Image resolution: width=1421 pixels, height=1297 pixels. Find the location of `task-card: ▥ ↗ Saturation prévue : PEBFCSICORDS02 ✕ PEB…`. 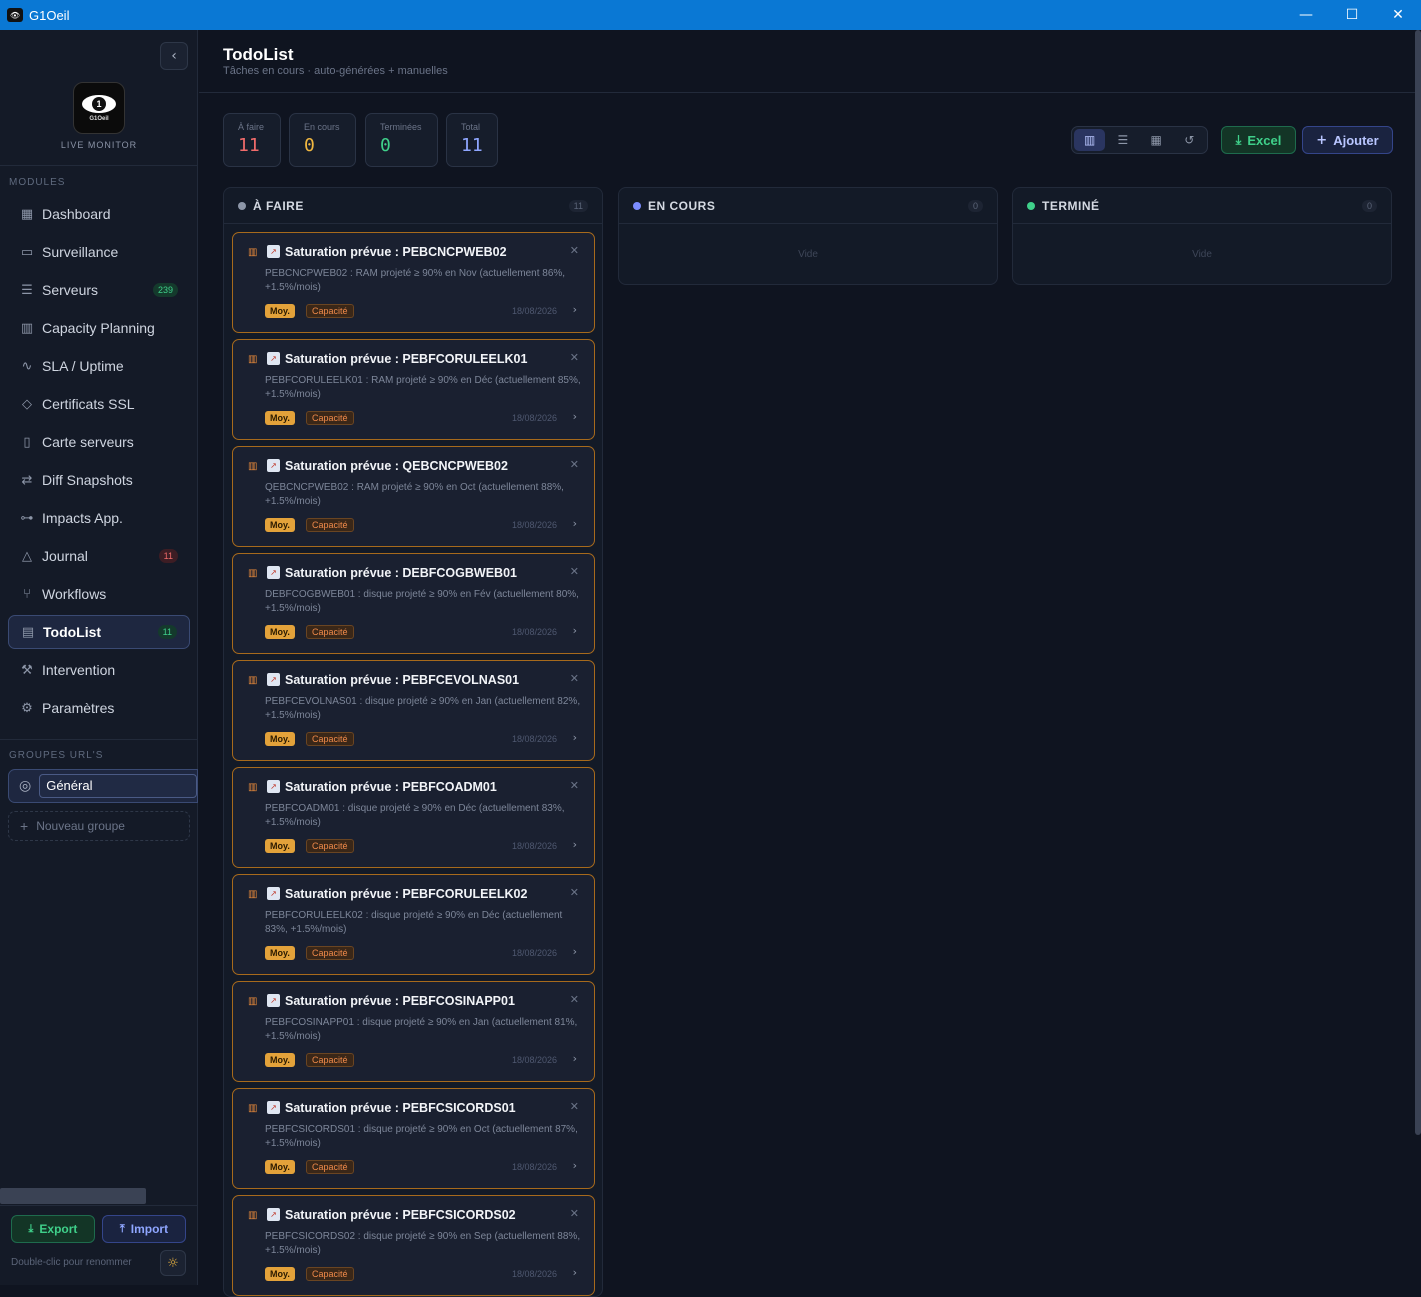

task-card: ▥ ↗ Saturation prévue : PEBFCSICORDS02 ✕ PEB… is located at coordinates (413, 1245).